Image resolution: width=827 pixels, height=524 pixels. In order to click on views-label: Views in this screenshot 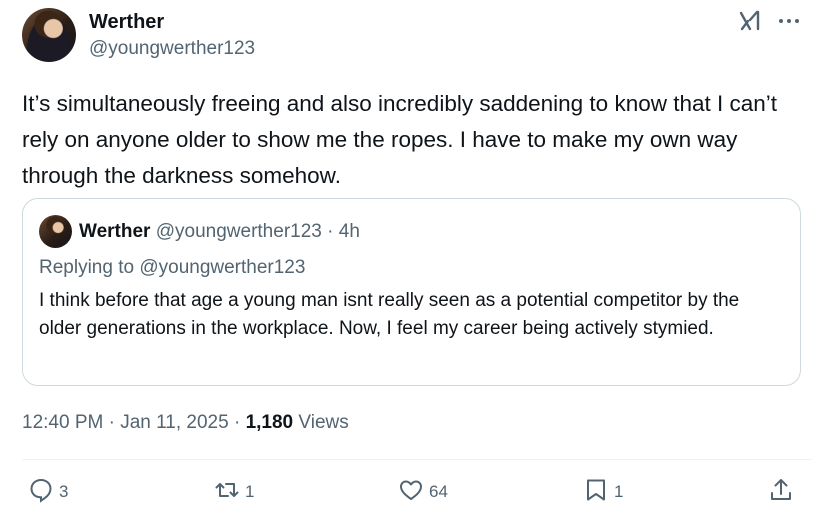, I will do `click(323, 422)`.